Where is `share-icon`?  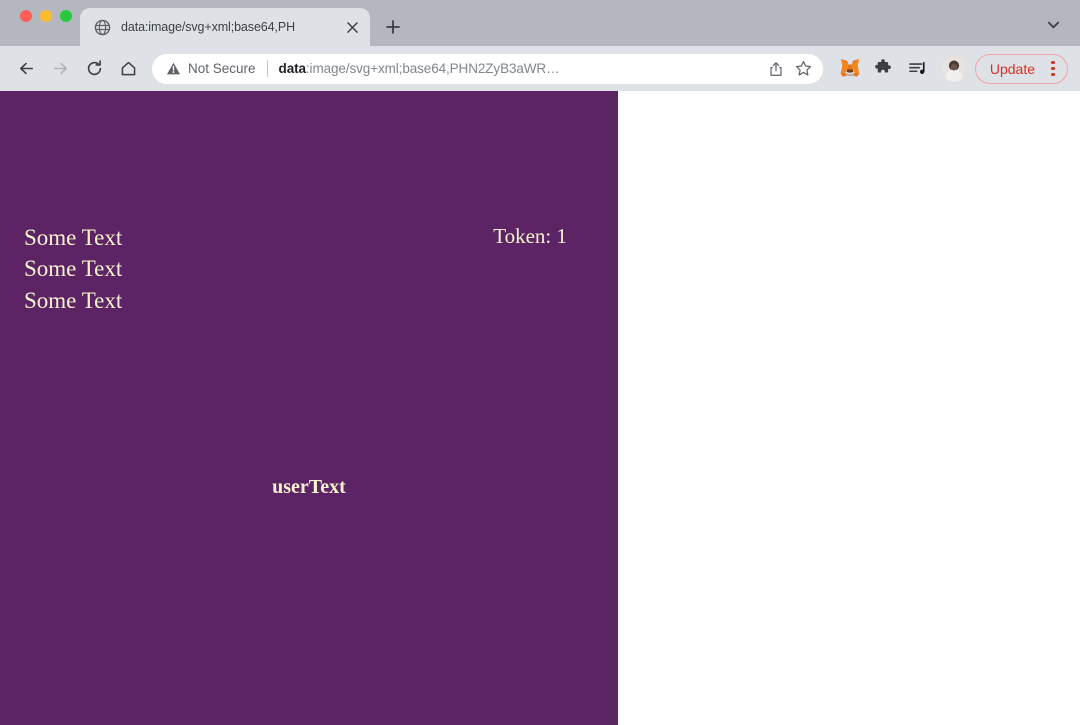
share-icon is located at coordinates (776, 69).